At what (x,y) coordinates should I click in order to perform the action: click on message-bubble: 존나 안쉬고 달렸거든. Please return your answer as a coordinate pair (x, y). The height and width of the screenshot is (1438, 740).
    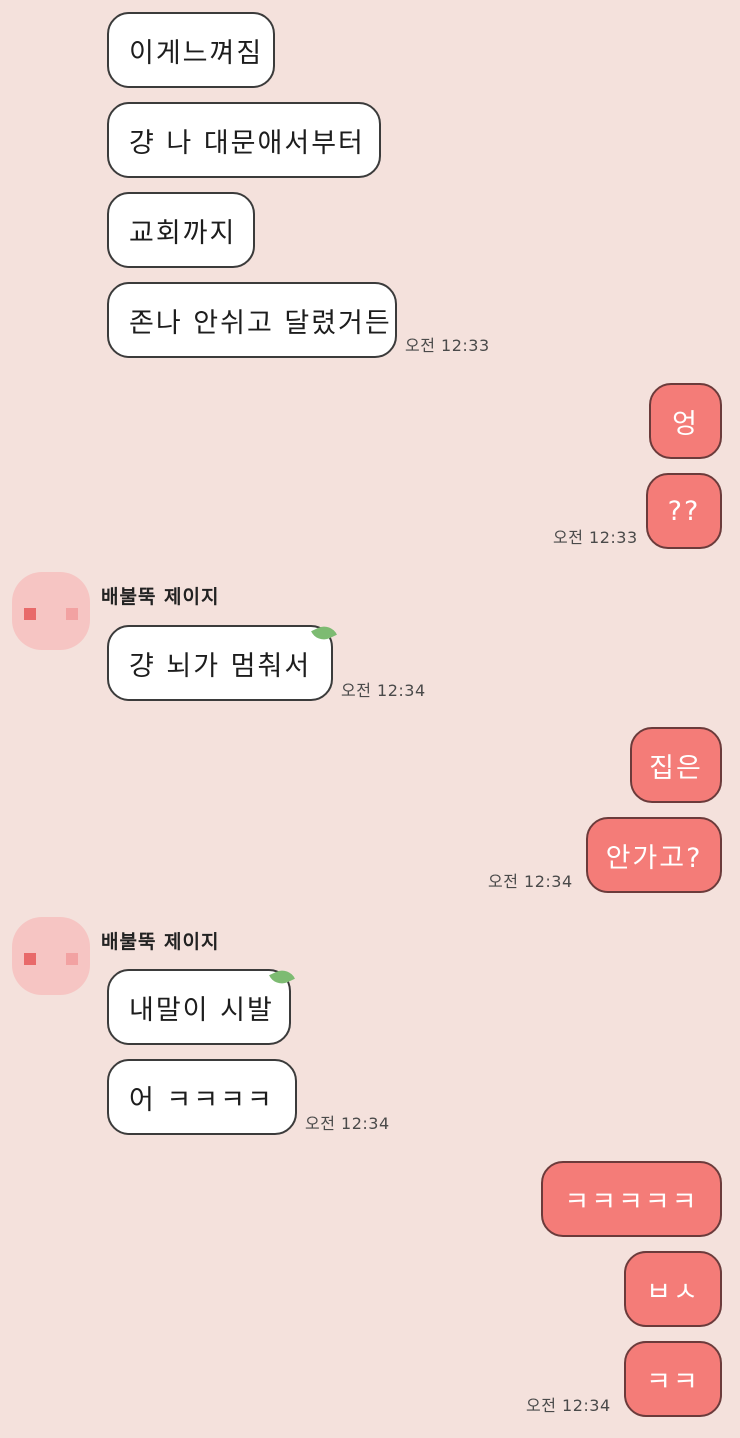
    Looking at the image, I should click on (252, 320).